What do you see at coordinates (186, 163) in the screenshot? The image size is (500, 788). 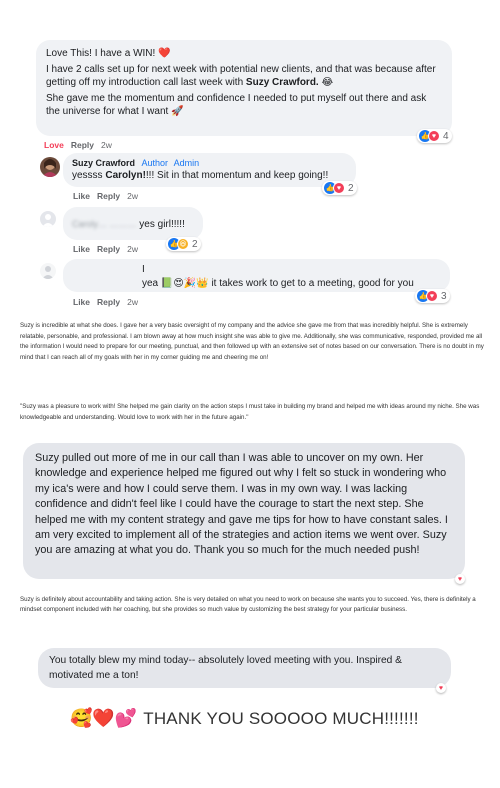 I see `admin-badge: Admin` at bounding box center [186, 163].